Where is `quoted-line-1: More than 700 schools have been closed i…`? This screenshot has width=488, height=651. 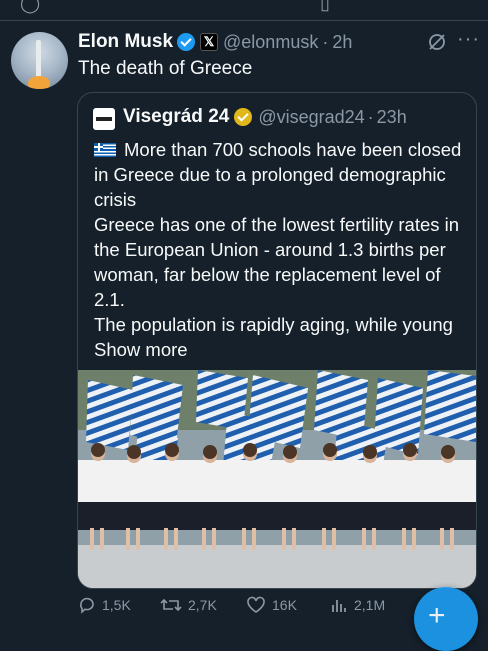 quoted-line-1: More than 700 schools have been closed i… is located at coordinates (278, 174).